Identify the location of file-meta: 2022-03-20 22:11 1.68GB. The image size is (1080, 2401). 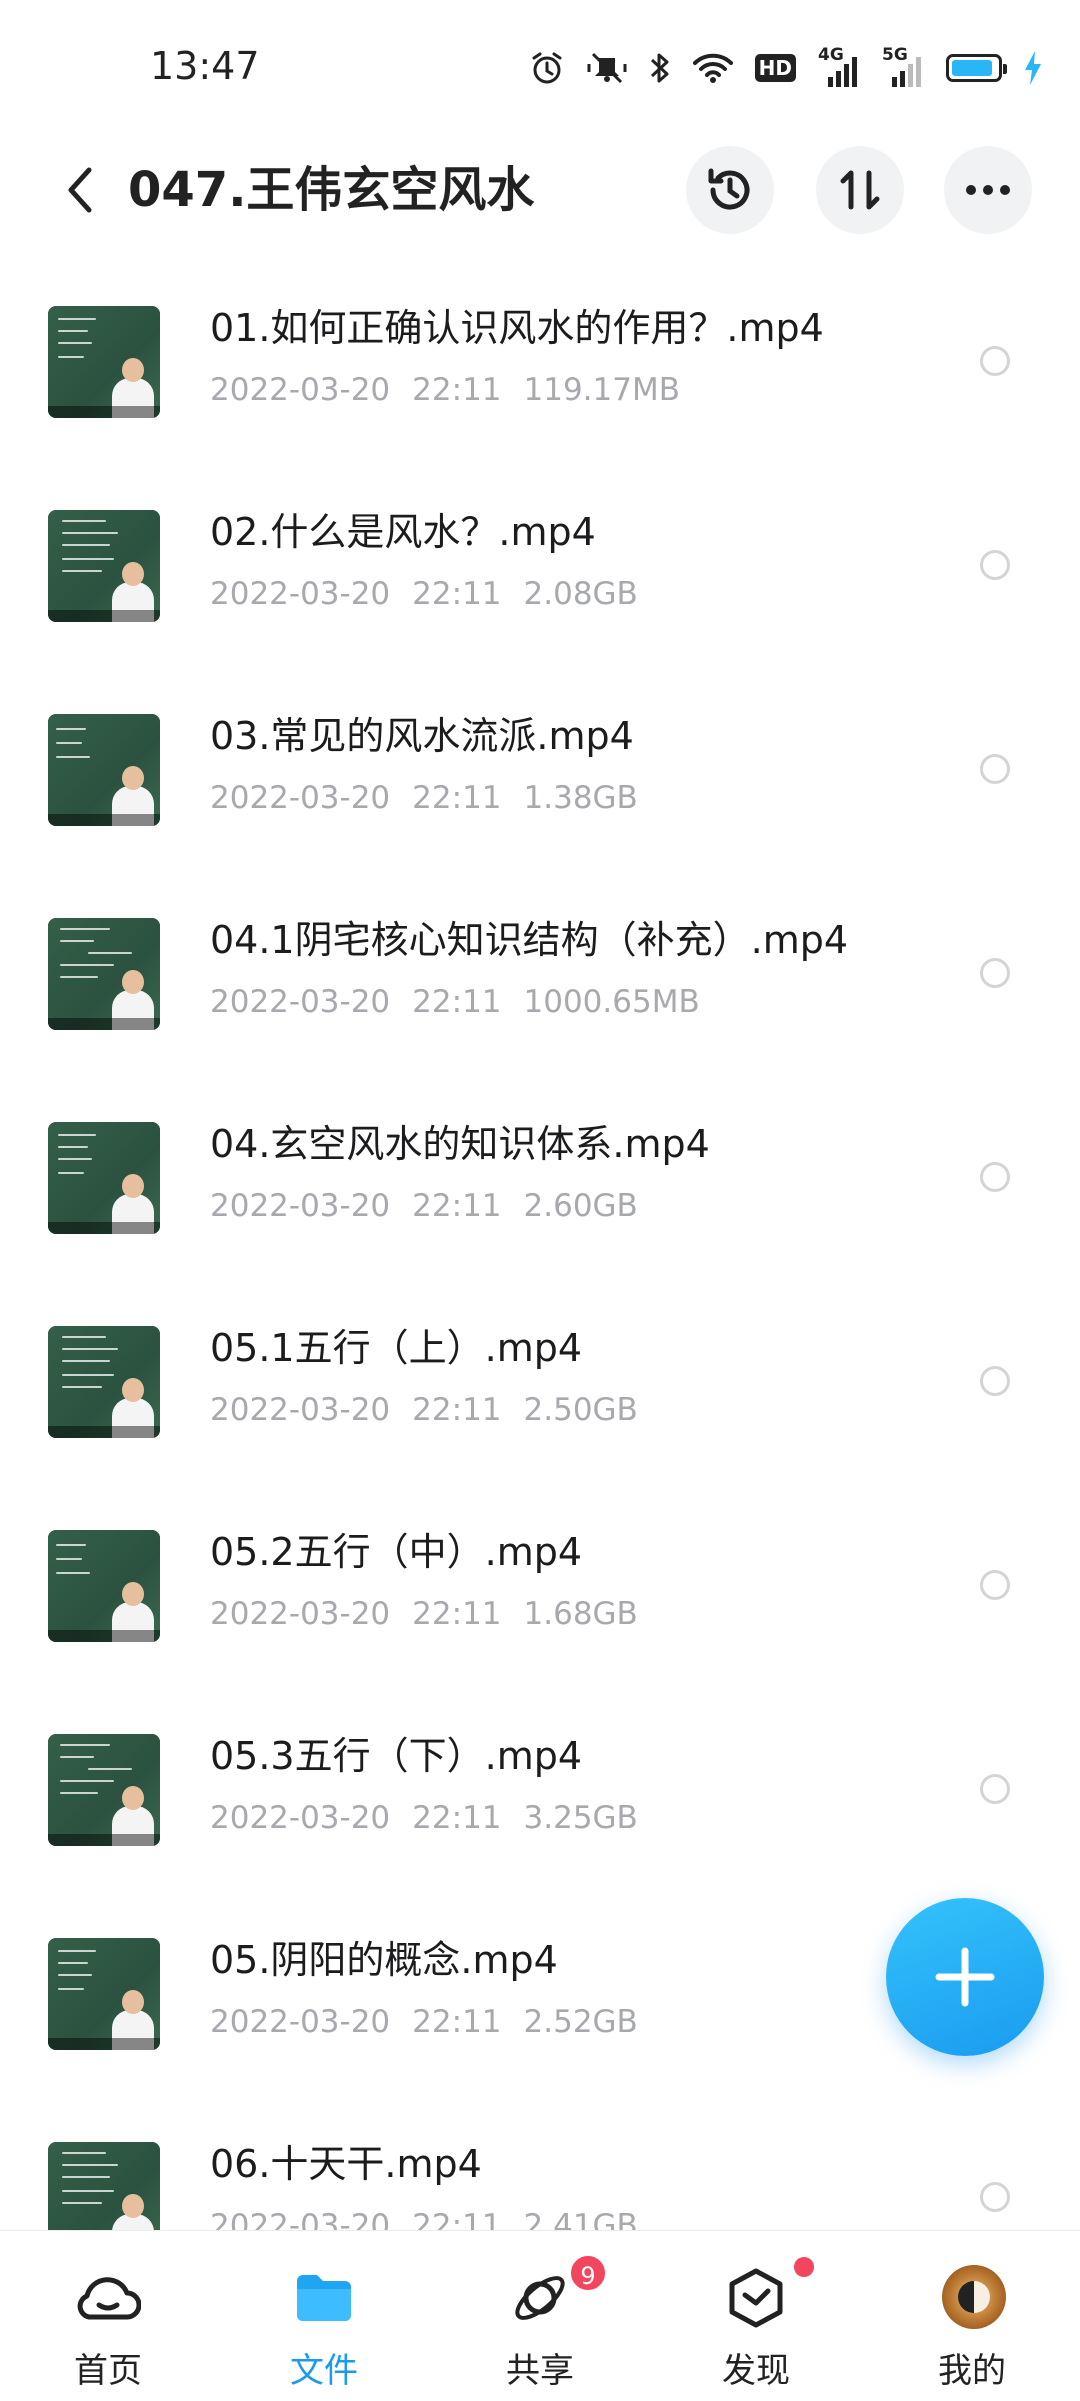
(435, 1614).